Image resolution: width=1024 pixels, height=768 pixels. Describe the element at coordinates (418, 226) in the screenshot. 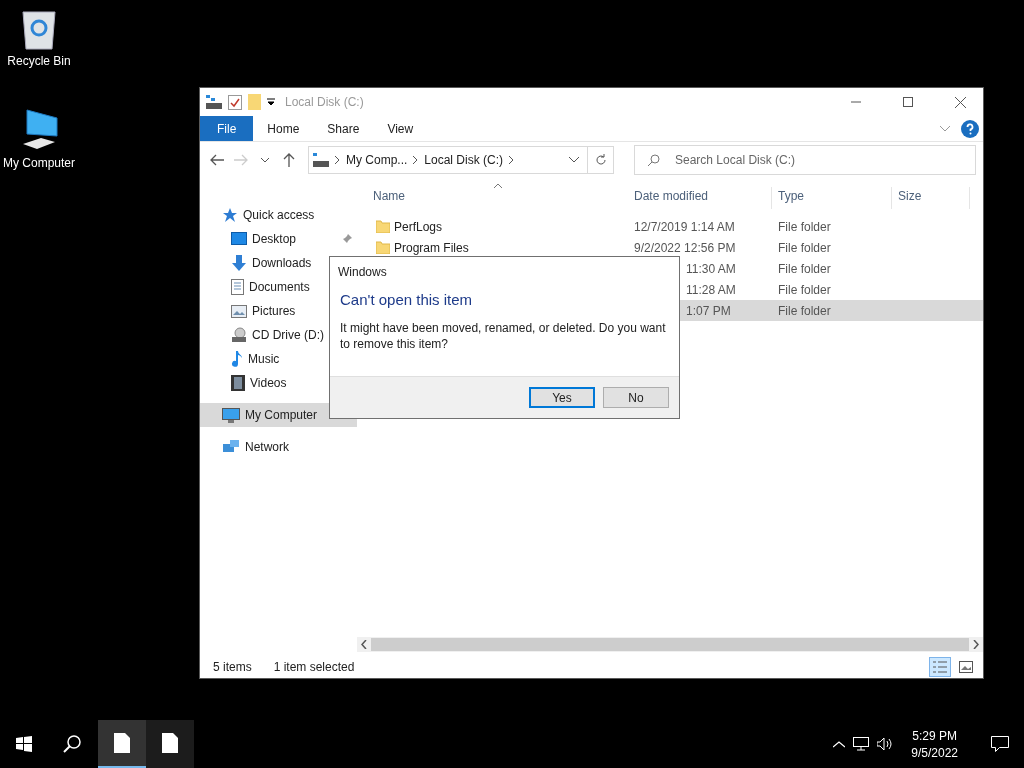

I see `file-name: PerfLogs` at that location.